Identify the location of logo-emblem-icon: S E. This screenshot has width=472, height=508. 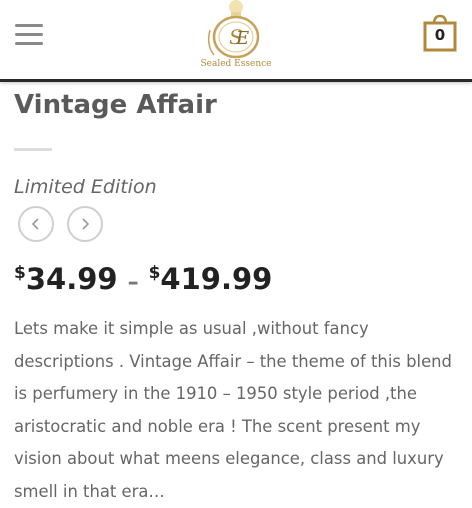
(233, 29).